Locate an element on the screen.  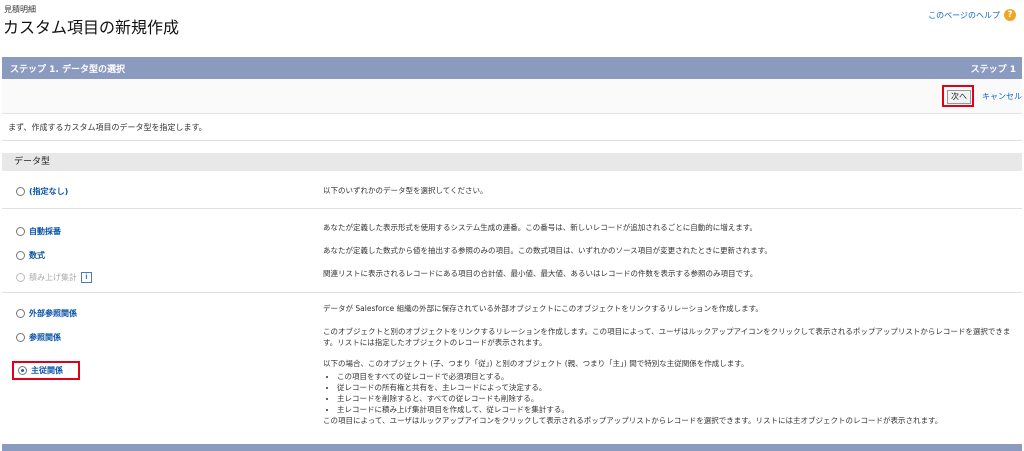
option-label: 数式 is located at coordinates (37, 255).